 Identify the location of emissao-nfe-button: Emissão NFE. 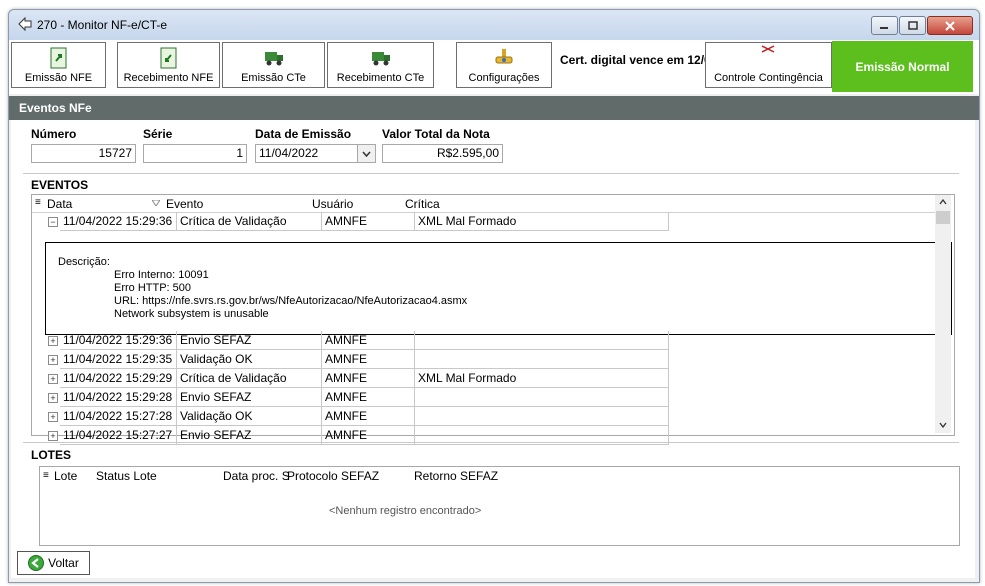
(58, 65).